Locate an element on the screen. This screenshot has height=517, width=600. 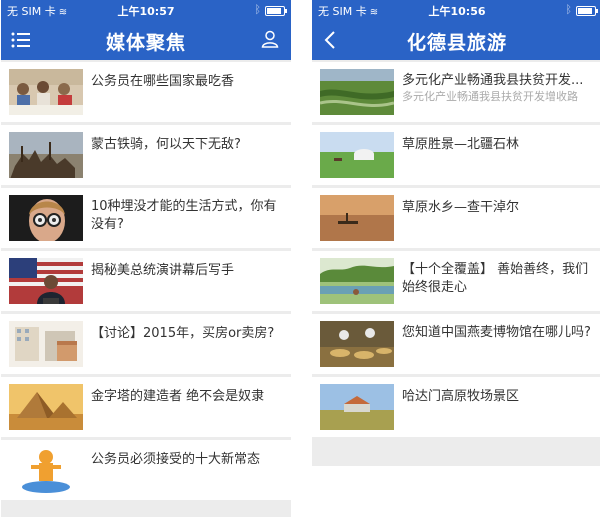
article-title: 草原水乡—查干淖尔 is located at coordinates (461, 207).